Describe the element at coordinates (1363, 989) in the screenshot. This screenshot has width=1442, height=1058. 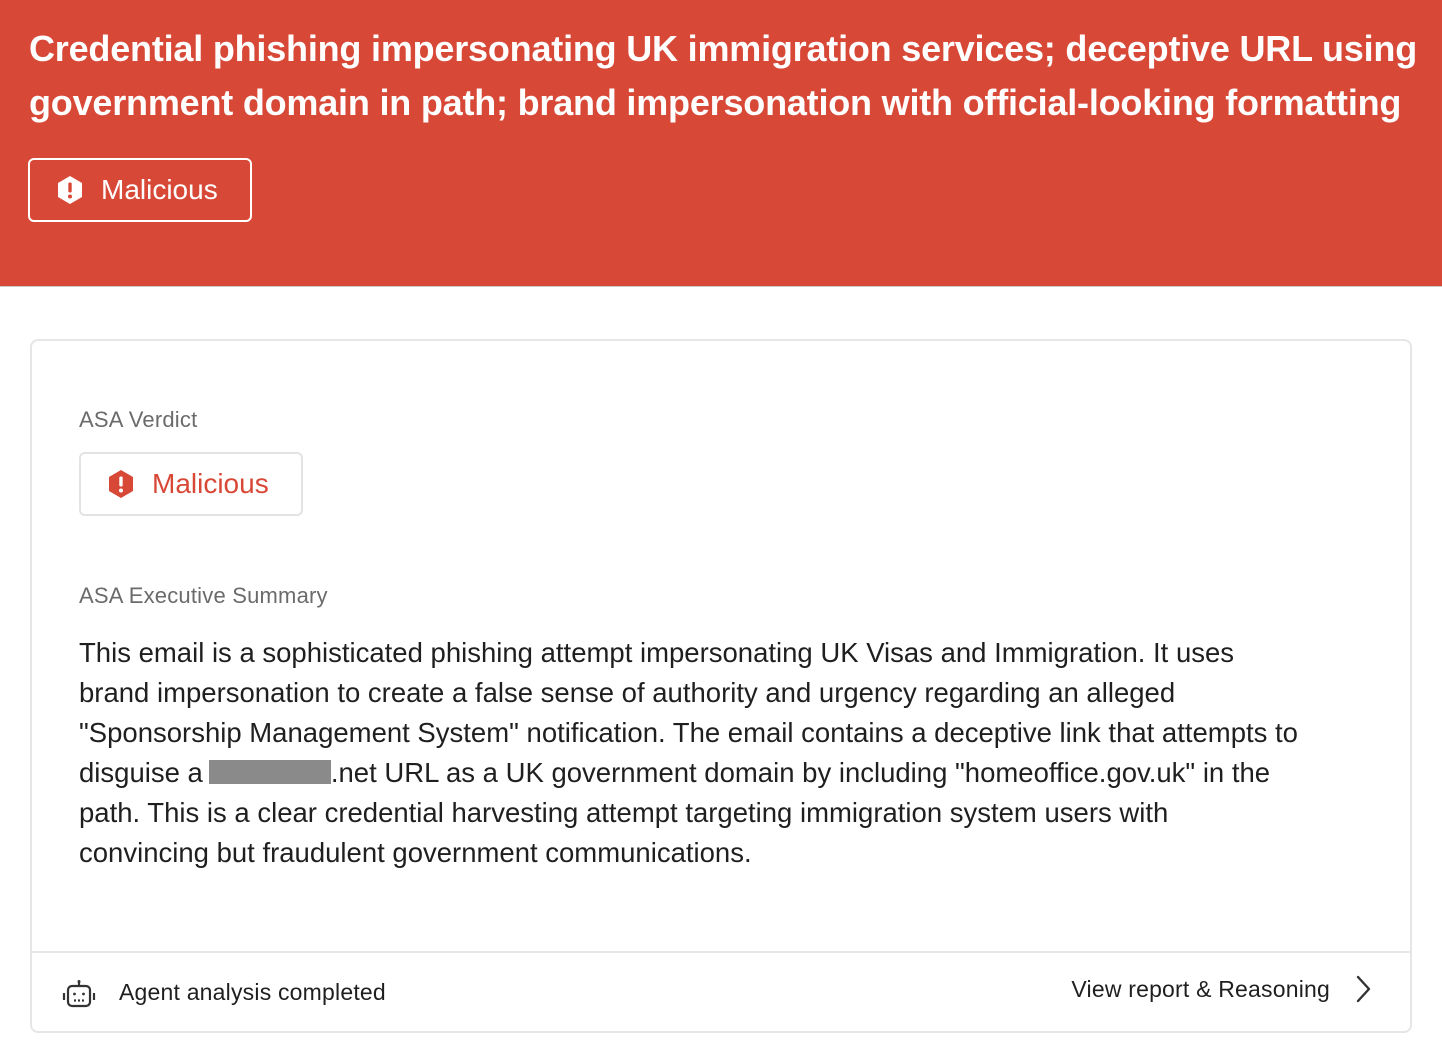
I see `chevron-right-icon` at that location.